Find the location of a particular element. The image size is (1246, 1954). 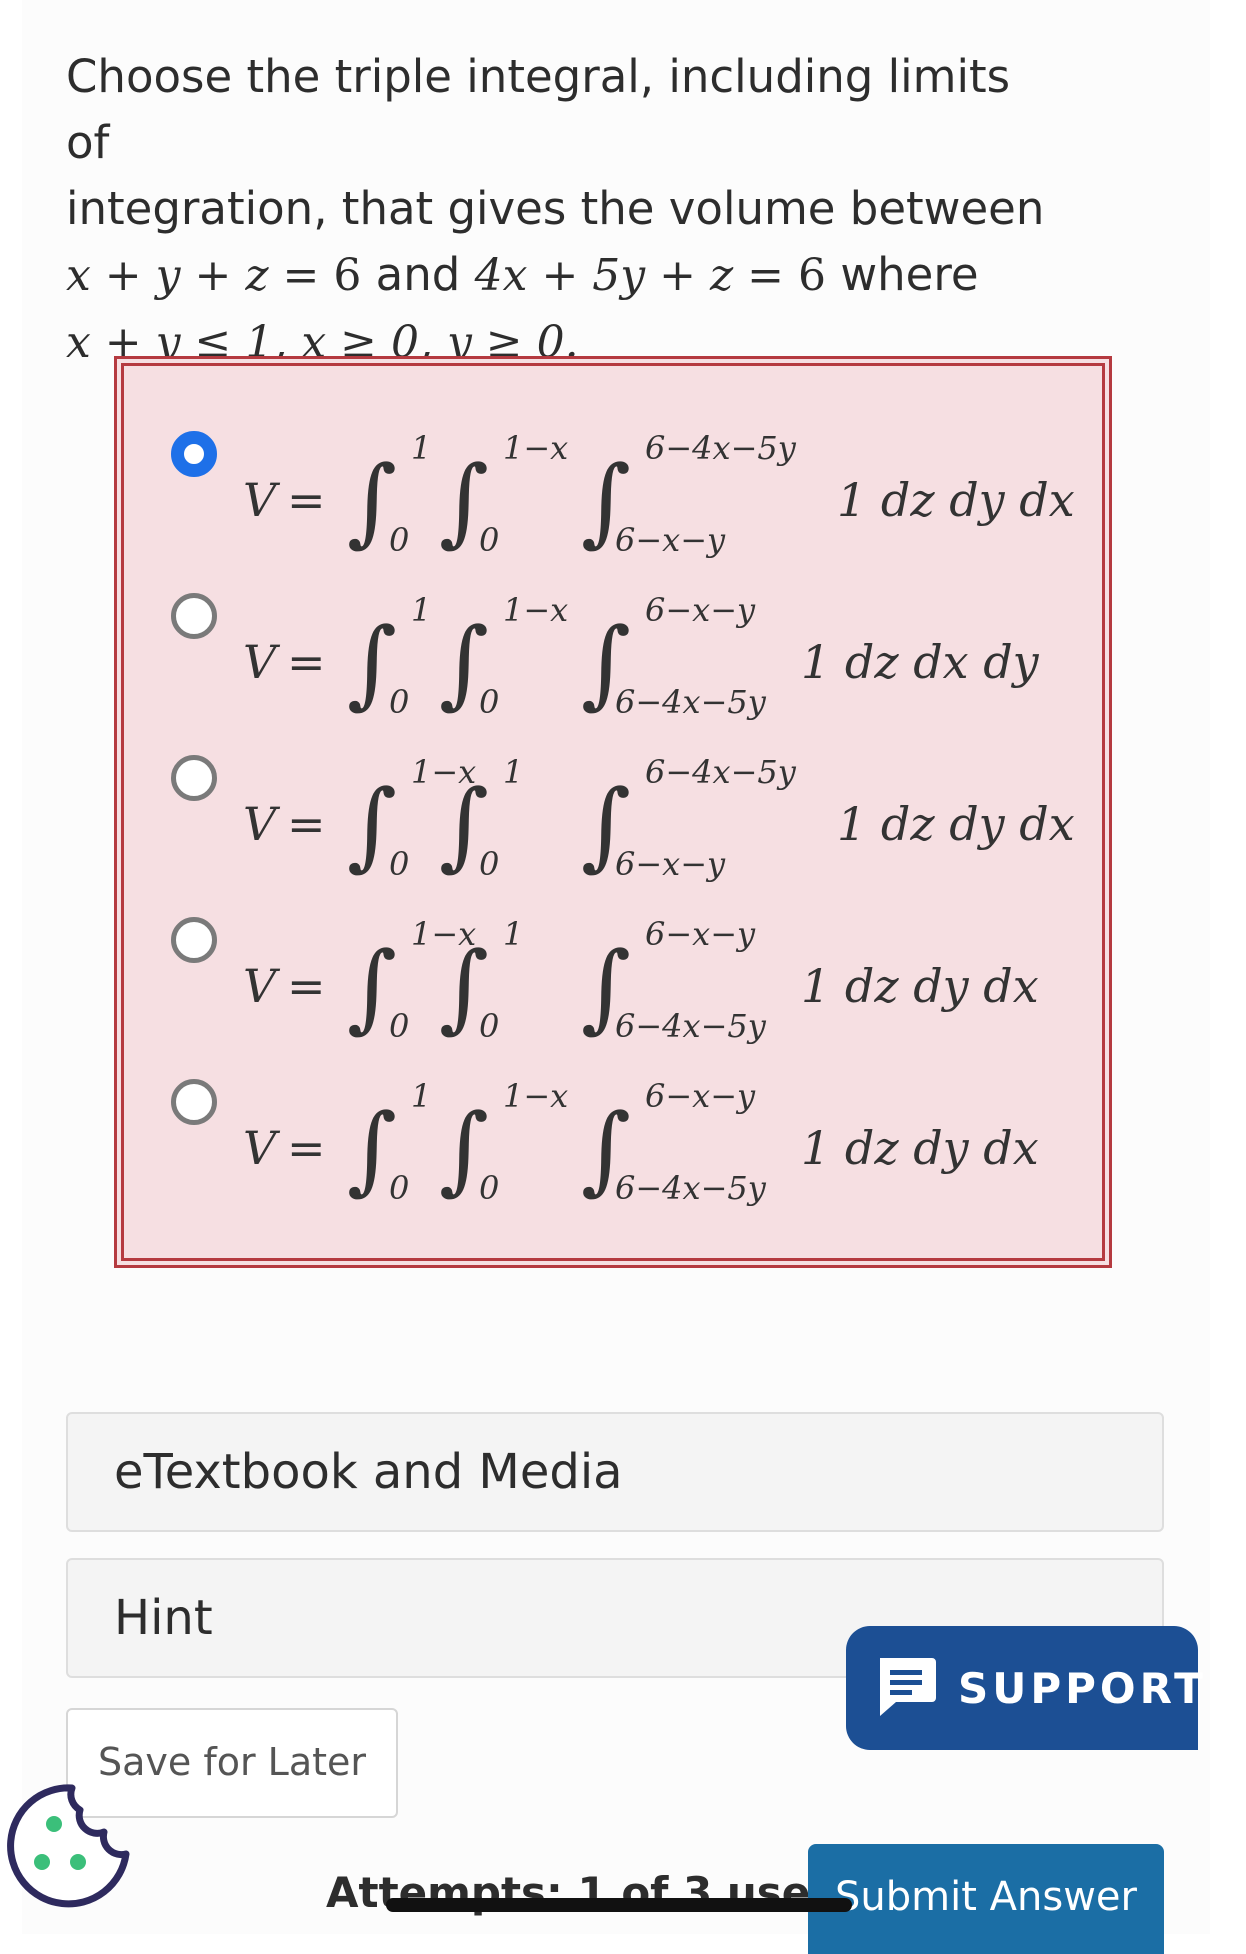

question-line-3: x + y + z = 6 and 4x + 5y + z = 6 where is located at coordinates (566, 275).